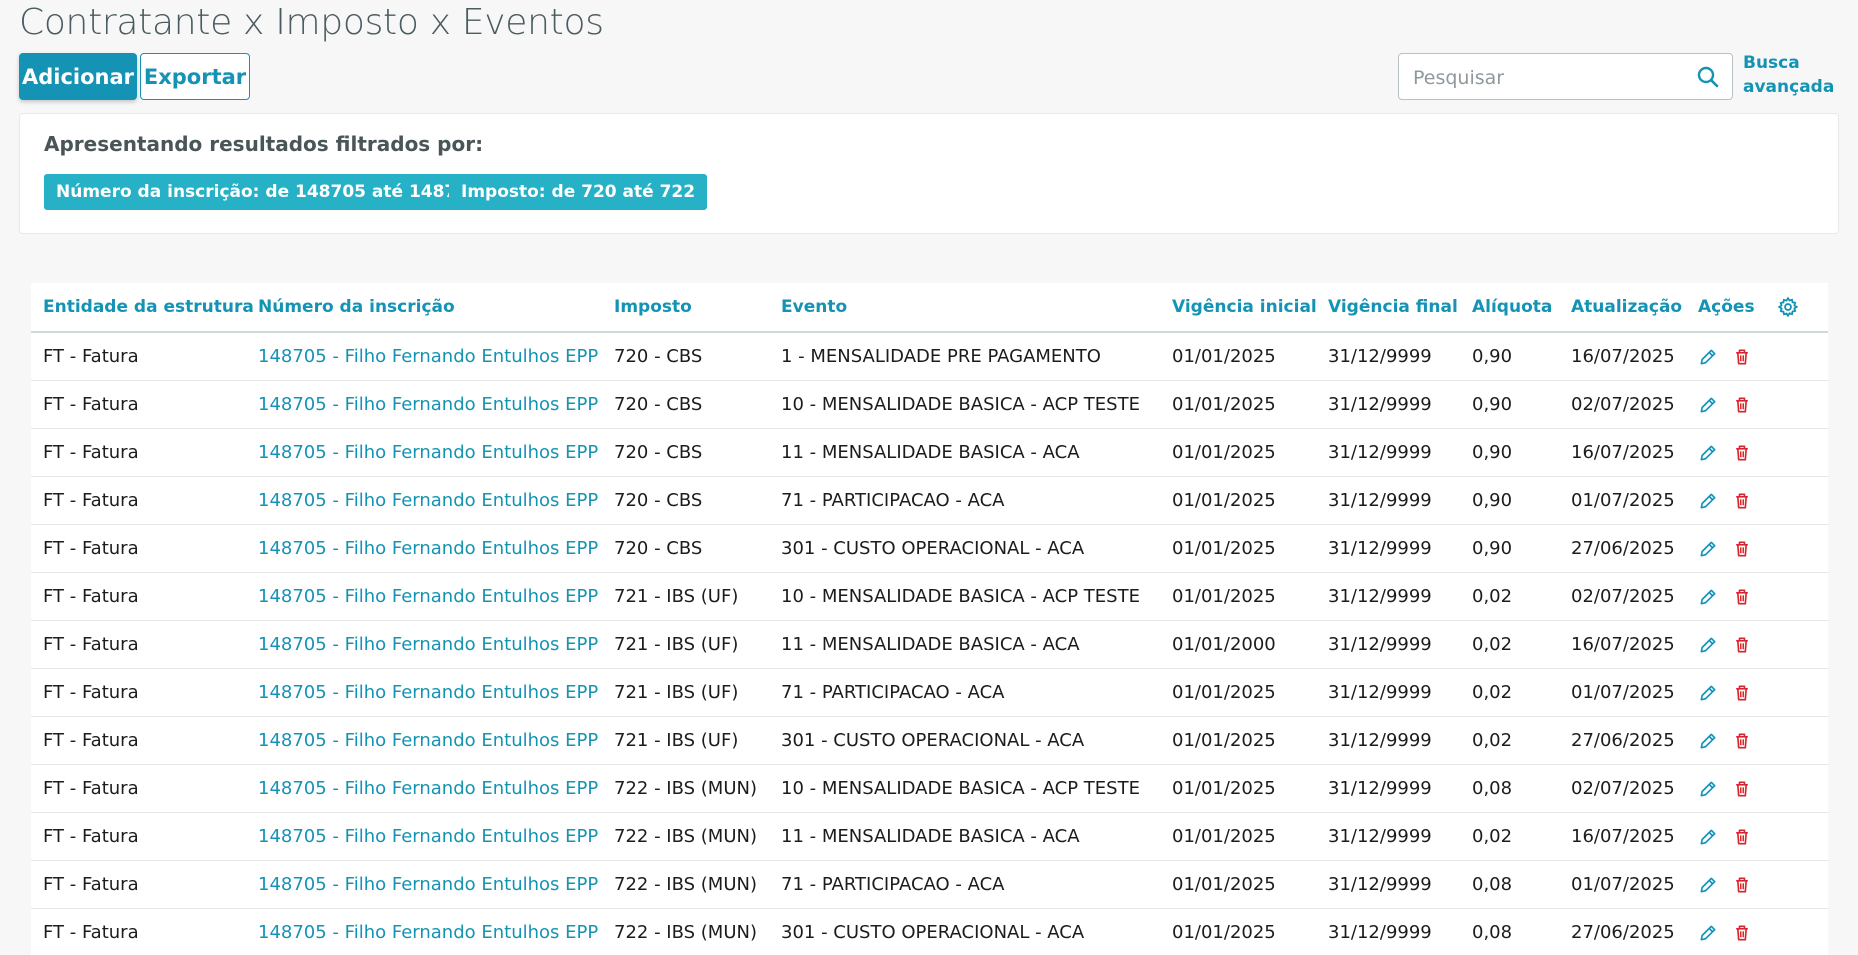  What do you see at coordinates (1622, 308) in the screenshot?
I see `col-header-atualizacao: Atualização` at bounding box center [1622, 308].